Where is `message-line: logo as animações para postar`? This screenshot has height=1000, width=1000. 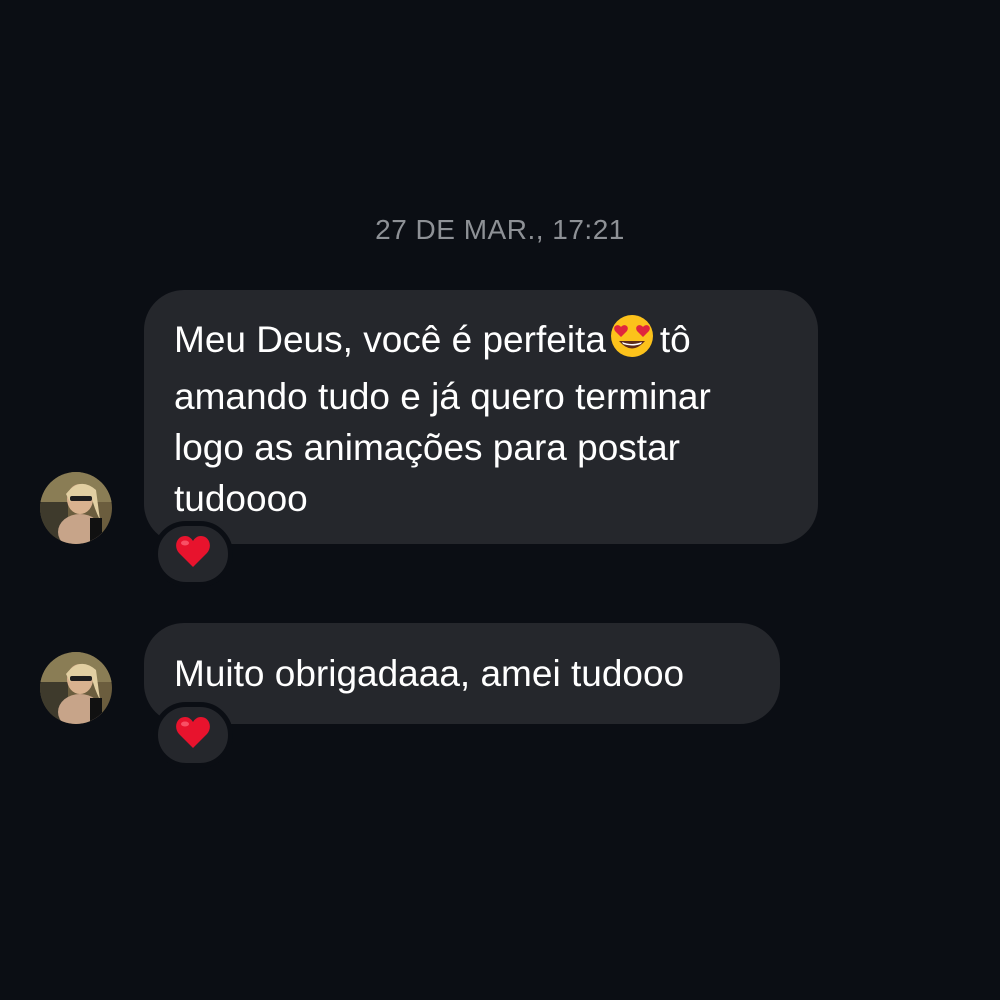 message-line: logo as animações para postar is located at coordinates (427, 447).